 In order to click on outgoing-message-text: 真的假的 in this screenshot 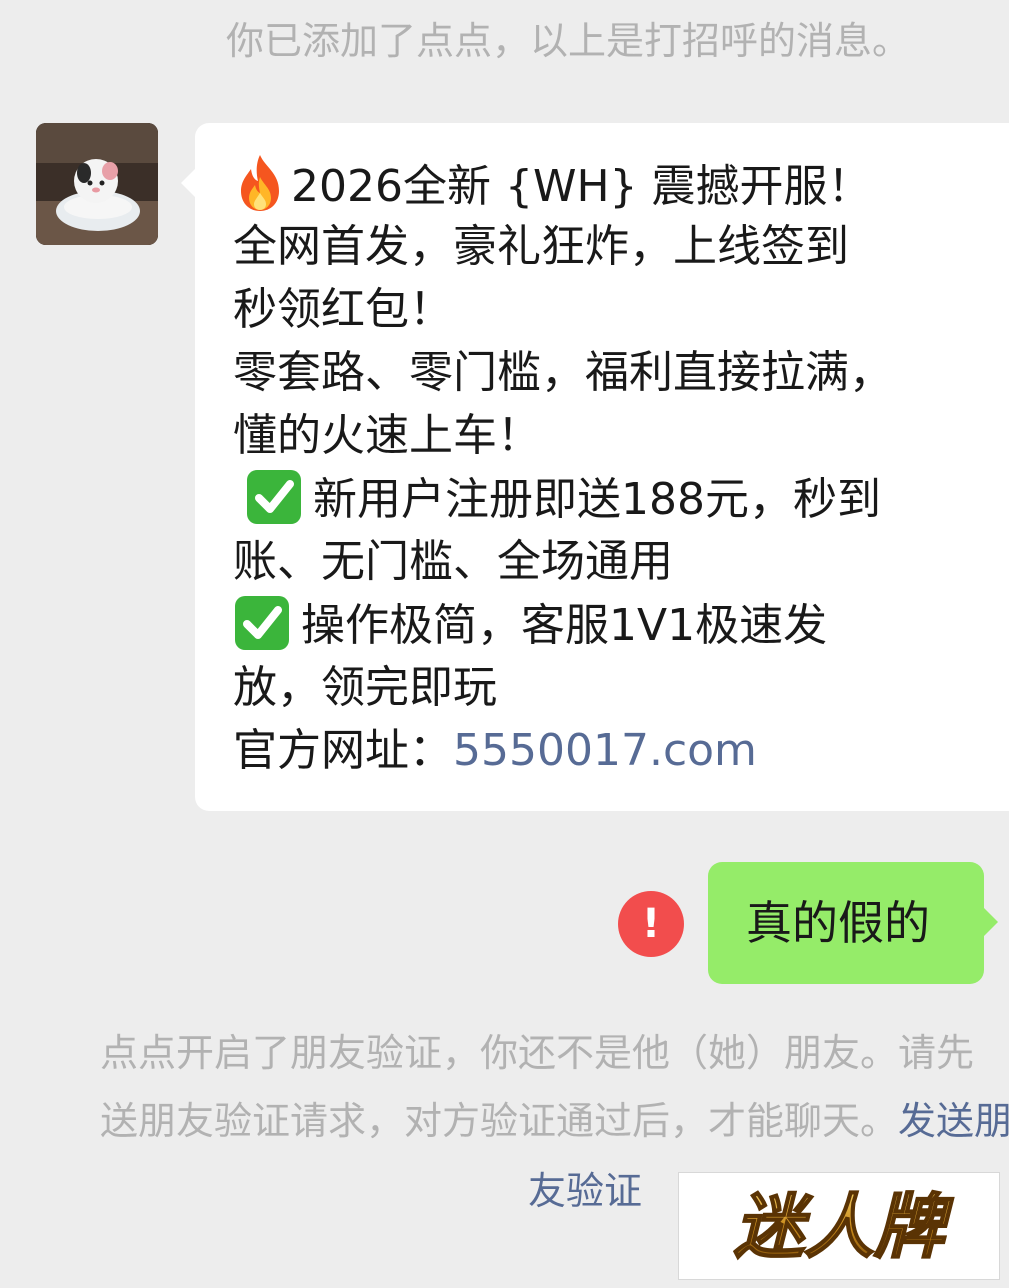, I will do `click(838, 923)`.